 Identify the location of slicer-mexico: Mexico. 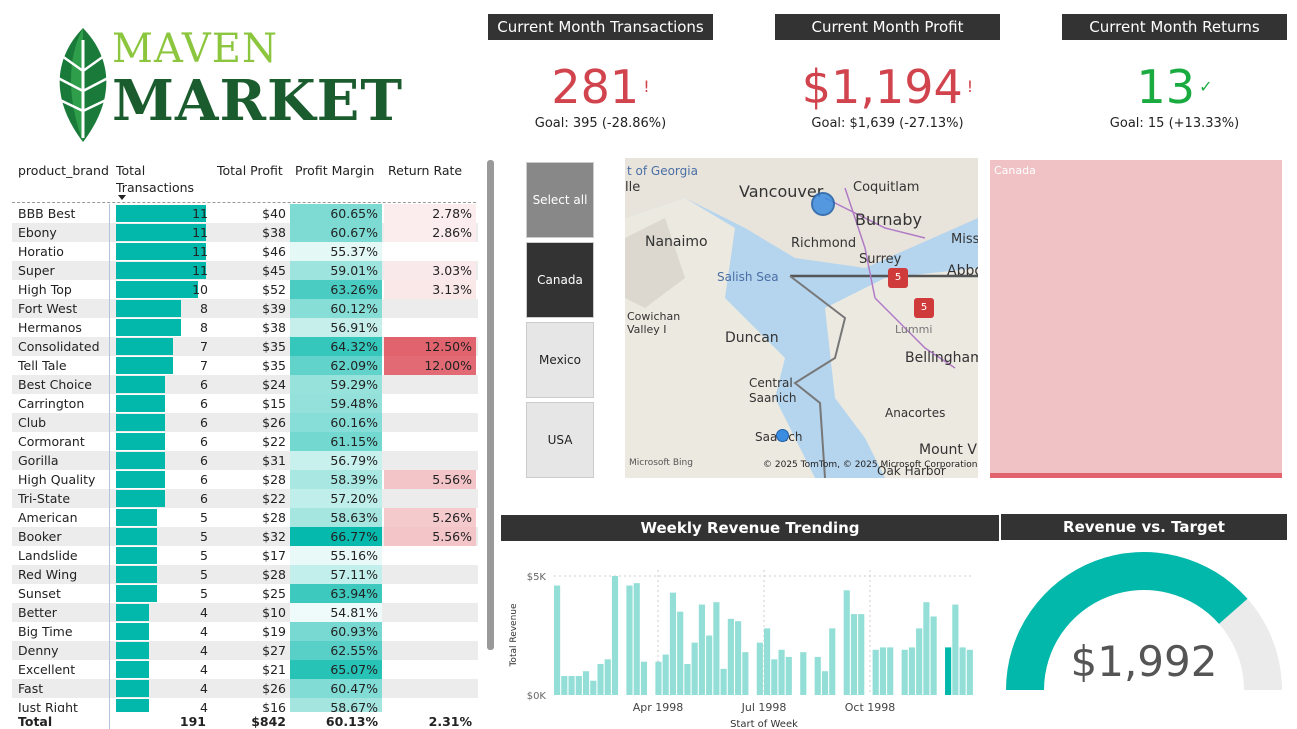
(560, 360).